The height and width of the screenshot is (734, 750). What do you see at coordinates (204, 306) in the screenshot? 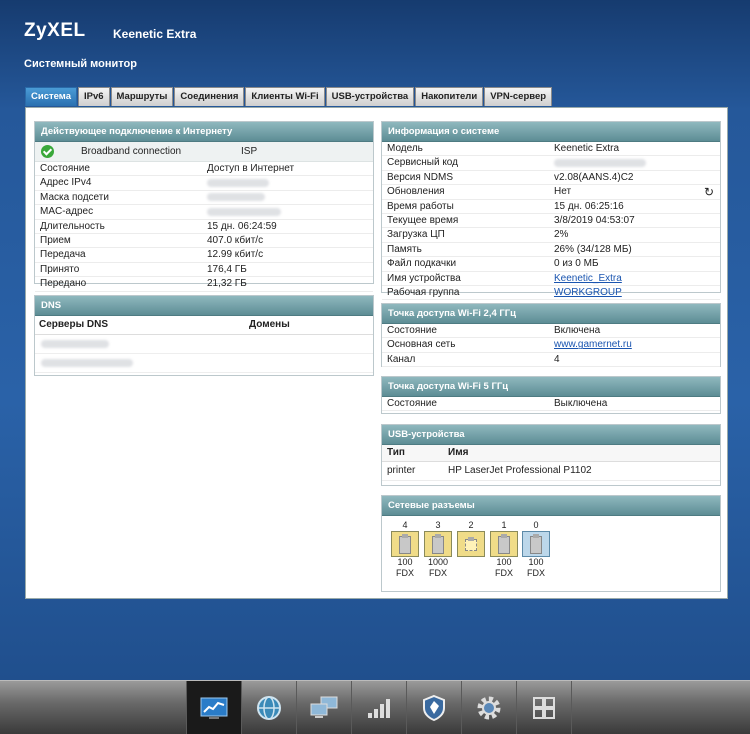
I see `dns-panel-title: DNS` at bounding box center [204, 306].